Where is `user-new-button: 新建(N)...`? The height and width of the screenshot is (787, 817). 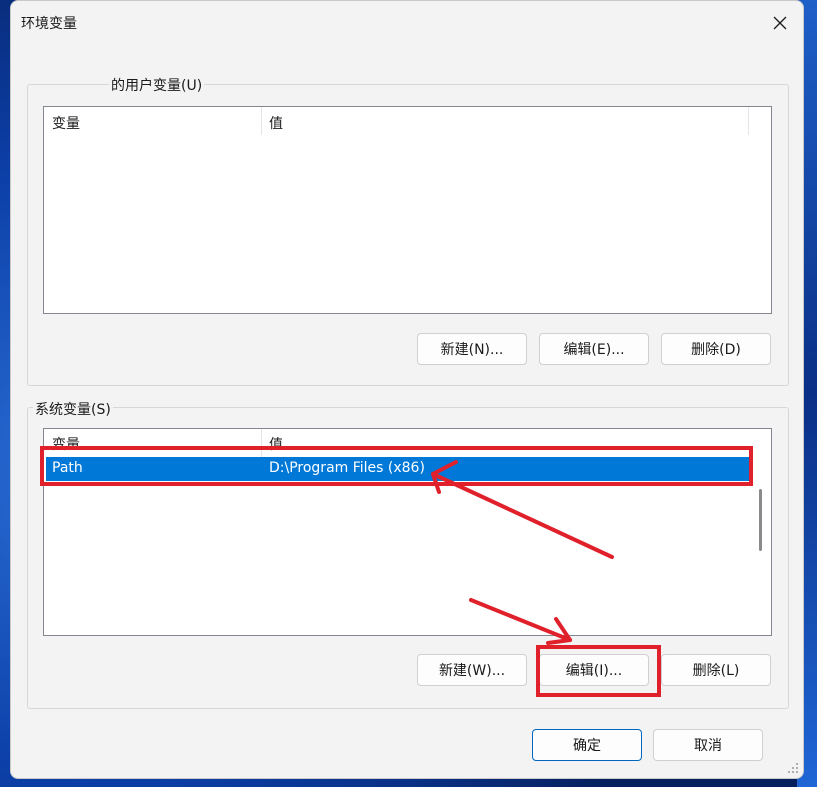 user-new-button: 新建(N)... is located at coordinates (472, 349).